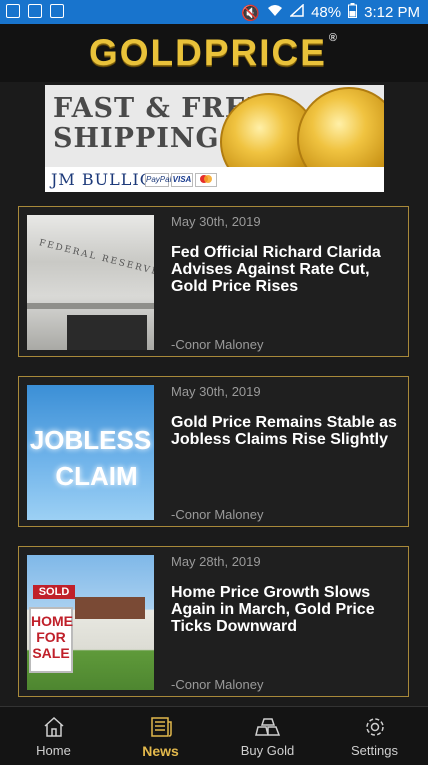 This screenshot has height=765, width=428. I want to click on claims-cloud-text: CLAIM, so click(96, 476).